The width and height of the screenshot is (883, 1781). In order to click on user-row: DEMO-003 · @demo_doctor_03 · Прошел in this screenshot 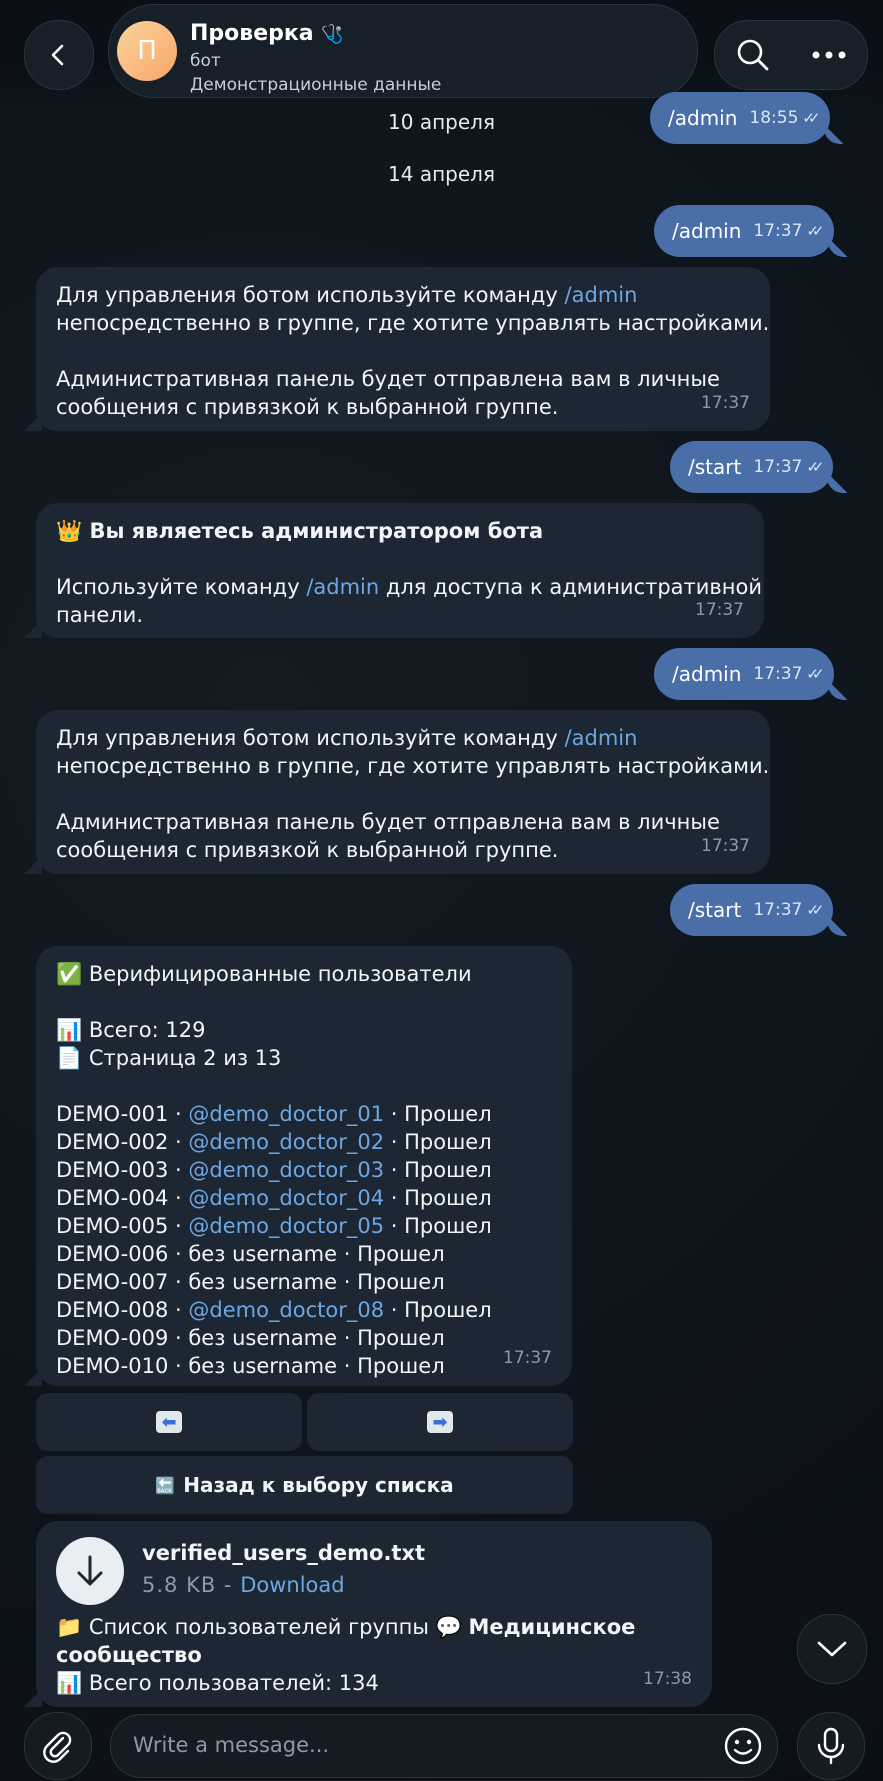, I will do `click(274, 1170)`.